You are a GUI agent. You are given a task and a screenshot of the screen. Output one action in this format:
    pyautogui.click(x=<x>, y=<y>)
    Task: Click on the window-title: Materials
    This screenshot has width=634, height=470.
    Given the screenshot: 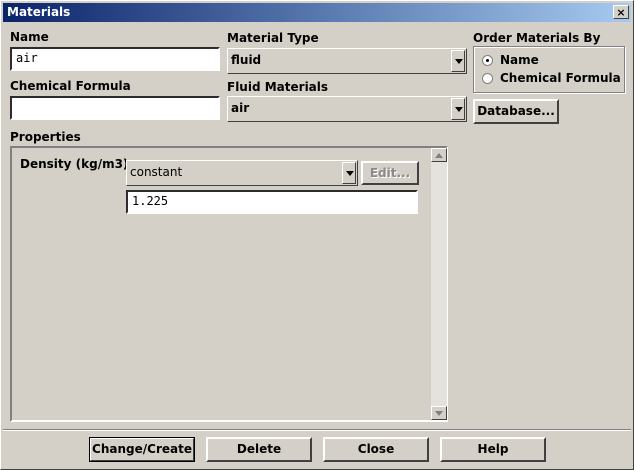 What is the action you would take?
    pyautogui.click(x=39, y=12)
    